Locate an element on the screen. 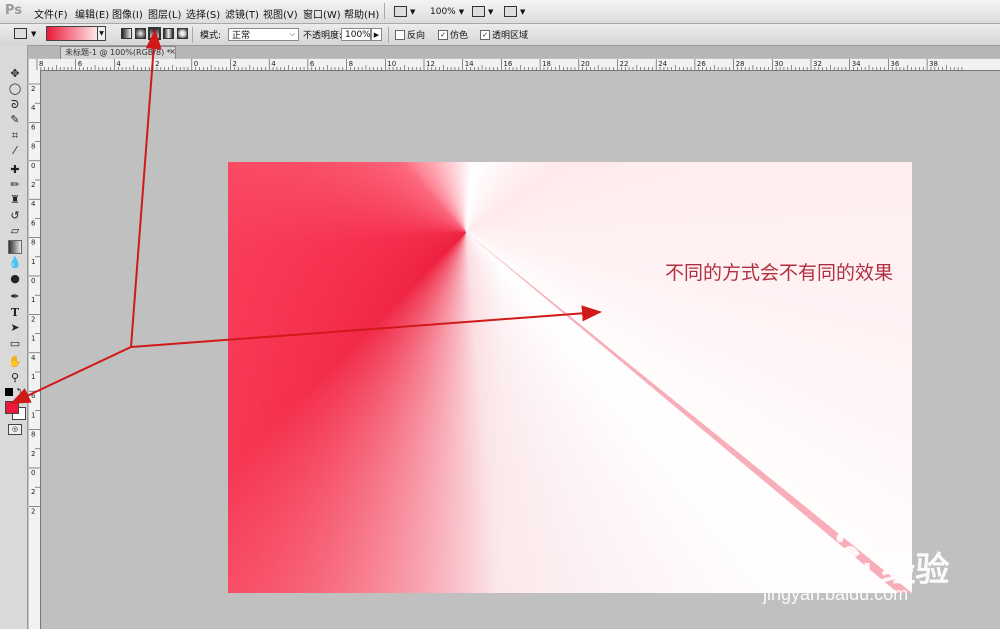 This screenshot has width=1000, height=629. arrow-to-color-swatch is located at coordinates (71, 375).